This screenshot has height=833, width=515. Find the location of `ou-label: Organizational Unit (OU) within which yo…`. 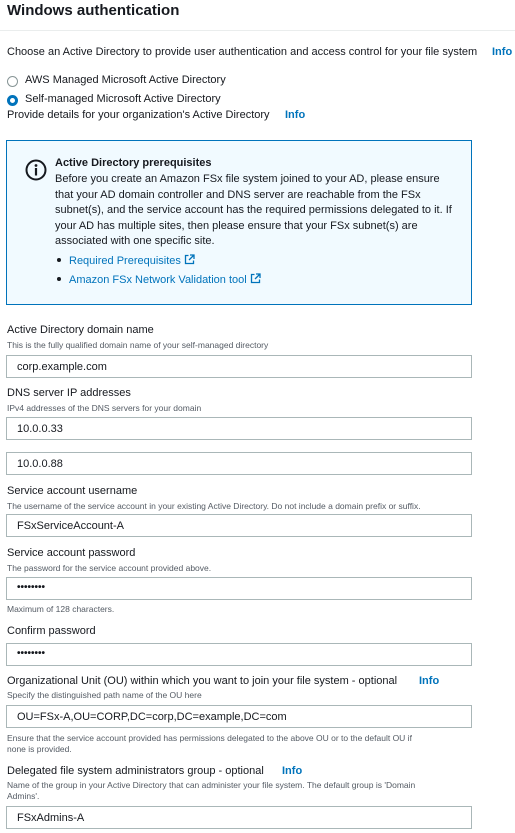

ou-label: Organizational Unit (OU) within which yo… is located at coordinates (202, 681).